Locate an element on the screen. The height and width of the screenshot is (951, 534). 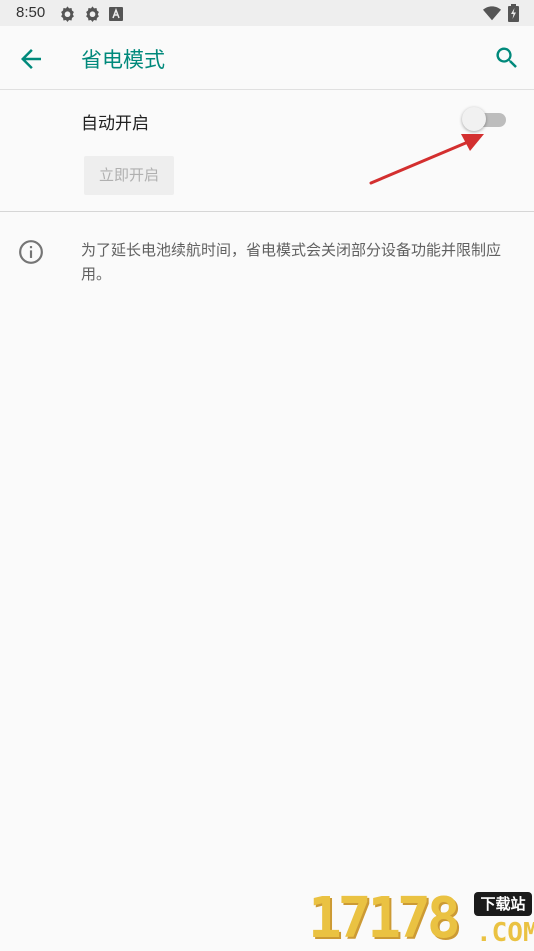
a-notification-icon is located at coordinates (116, 14).